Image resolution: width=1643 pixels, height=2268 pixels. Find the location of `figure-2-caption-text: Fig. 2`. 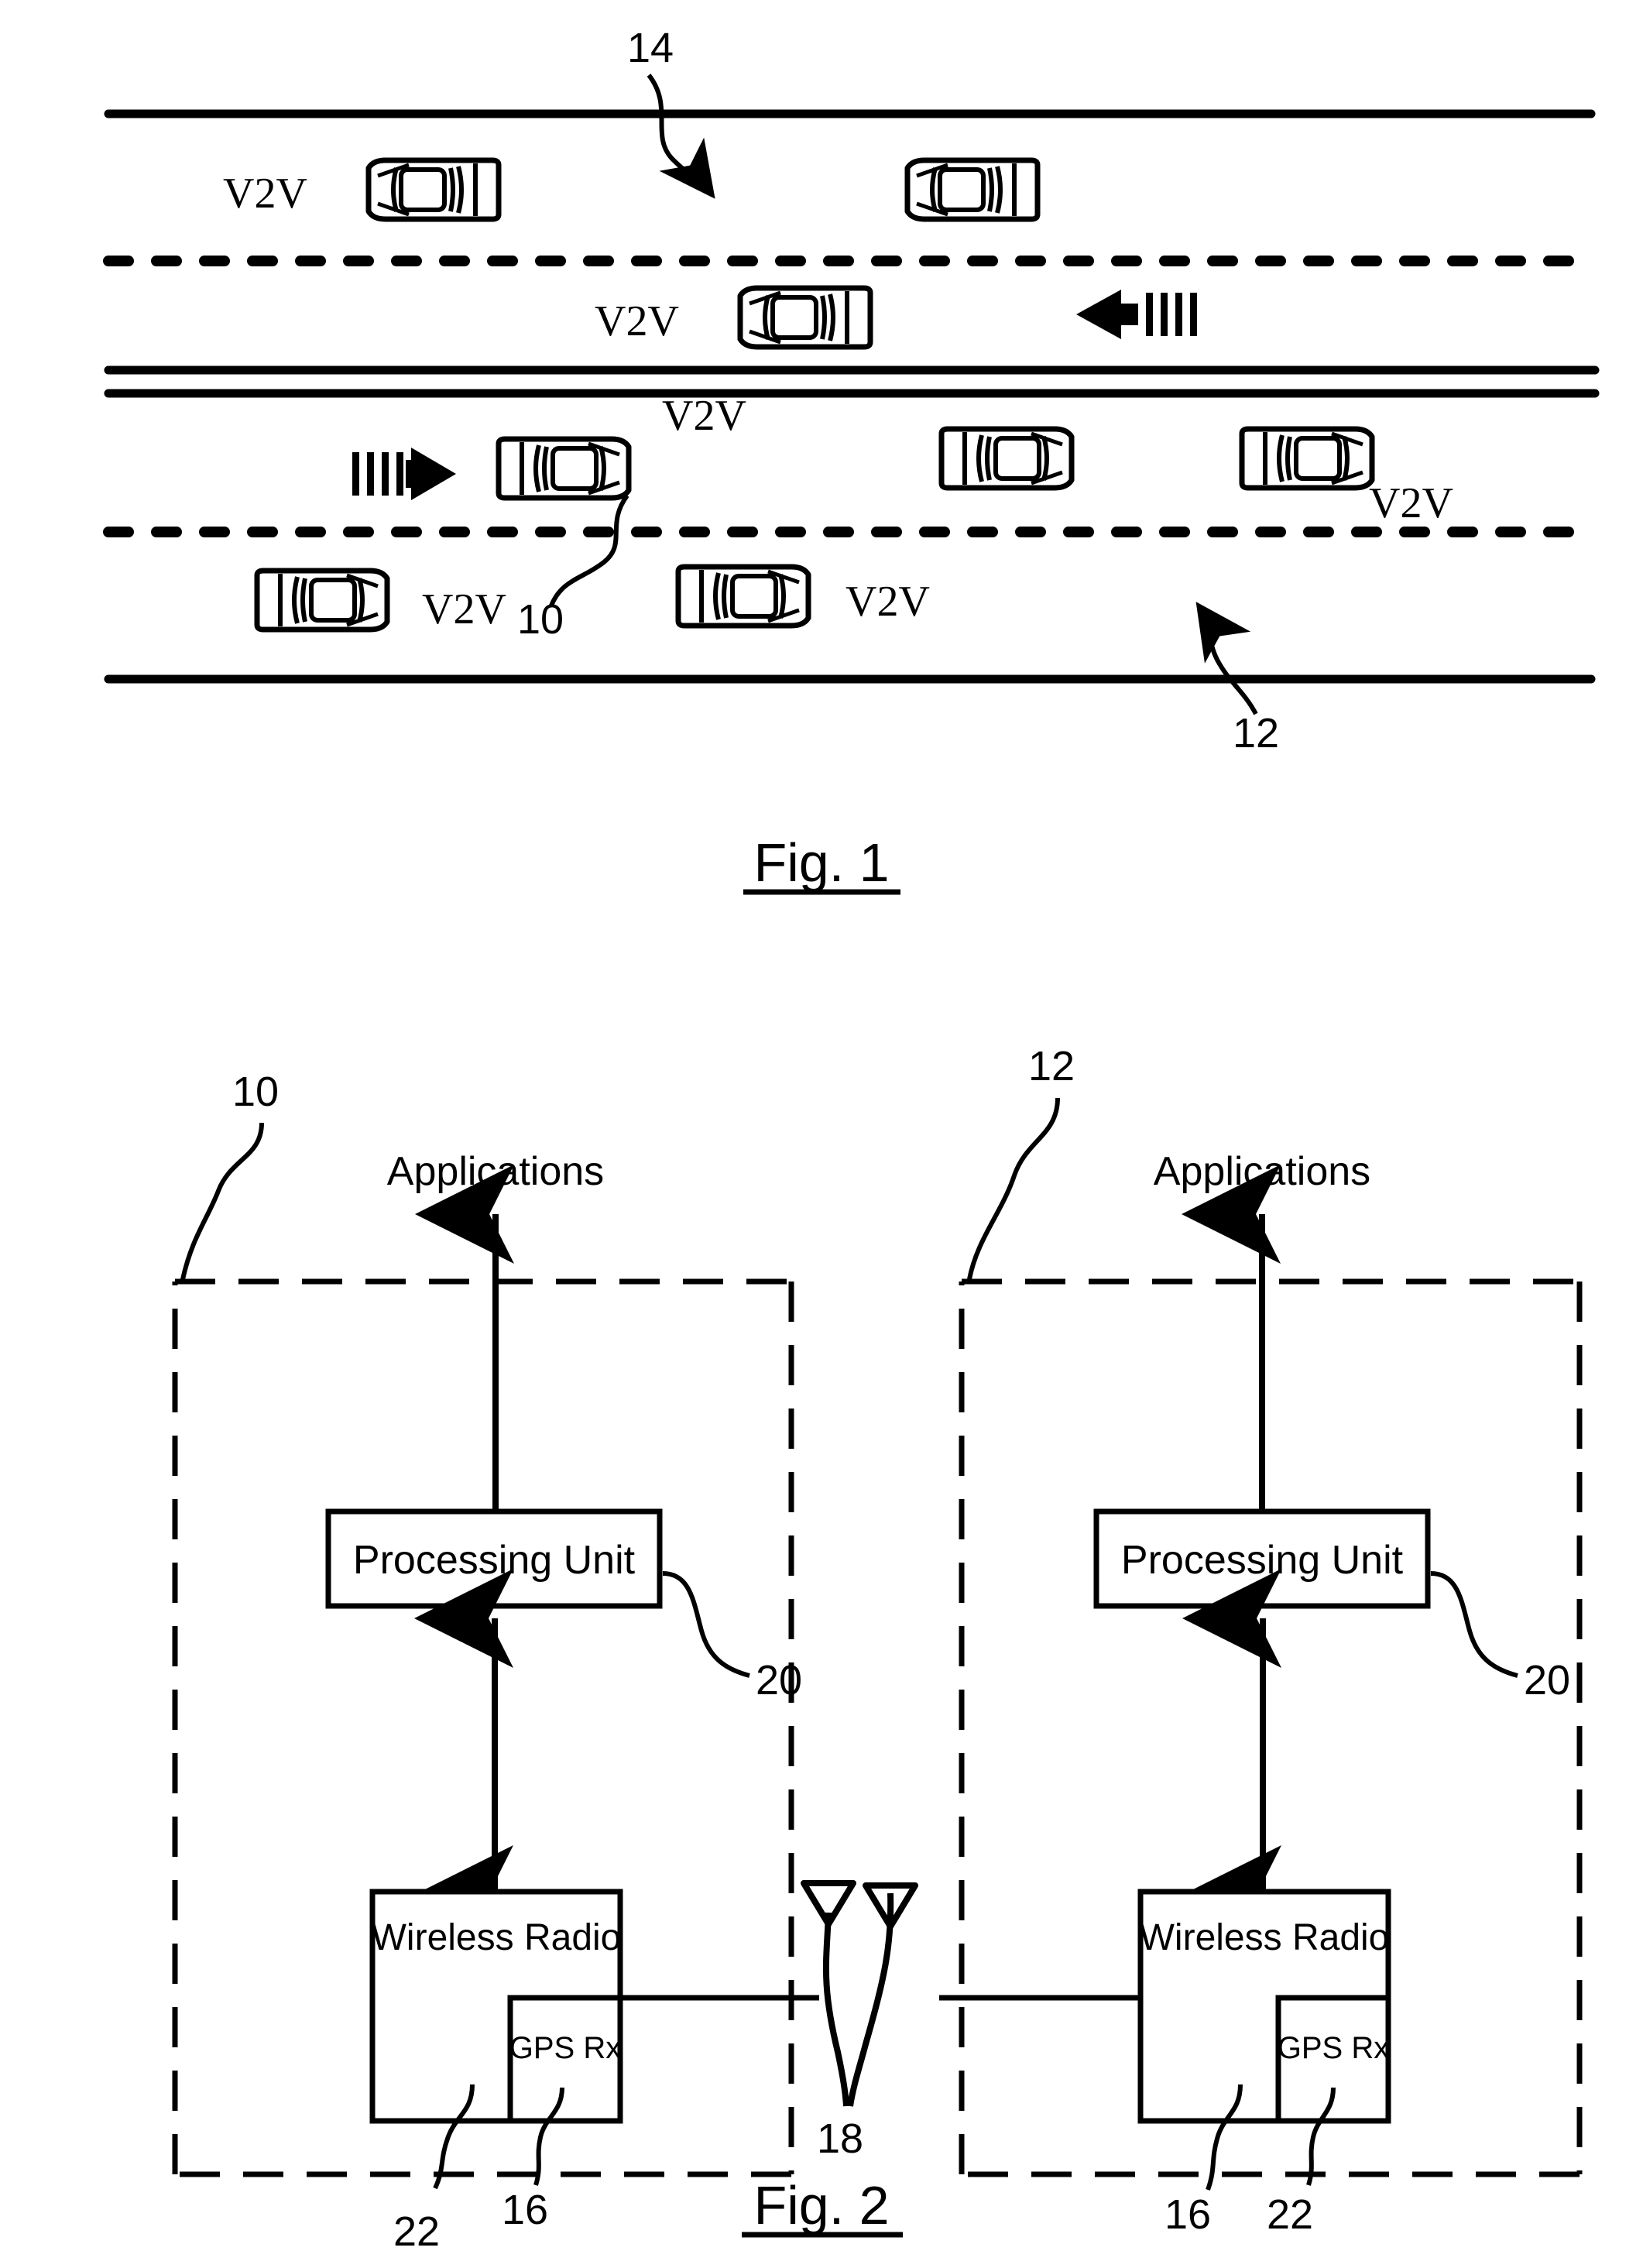

figure-2-caption-text: Fig. 2 is located at coordinates (821, 2205).